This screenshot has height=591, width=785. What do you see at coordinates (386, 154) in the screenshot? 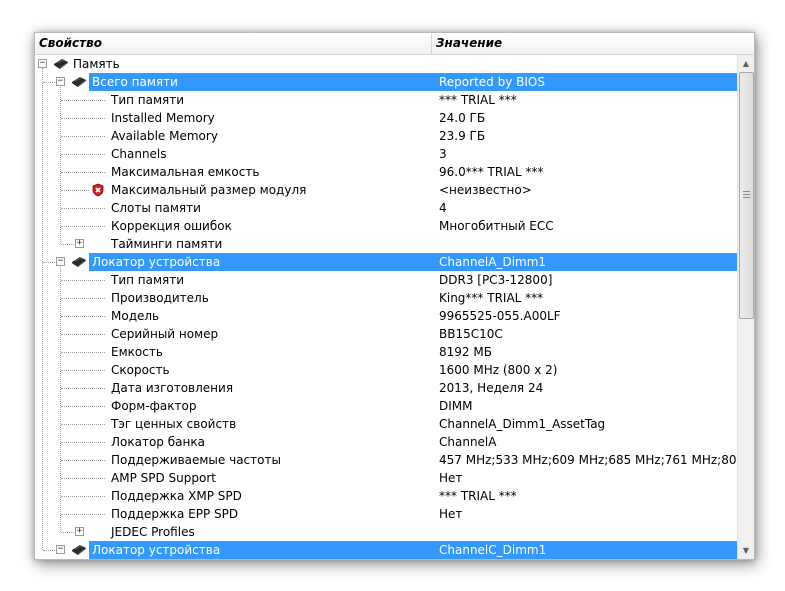
I see `tree-node-item: Channels 3` at bounding box center [386, 154].